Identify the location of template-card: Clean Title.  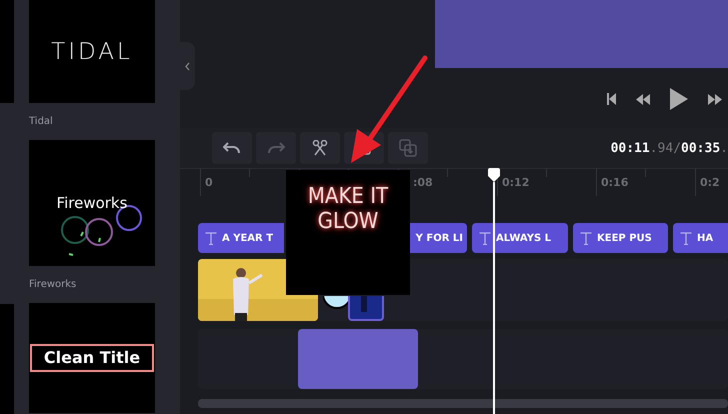
(92, 358).